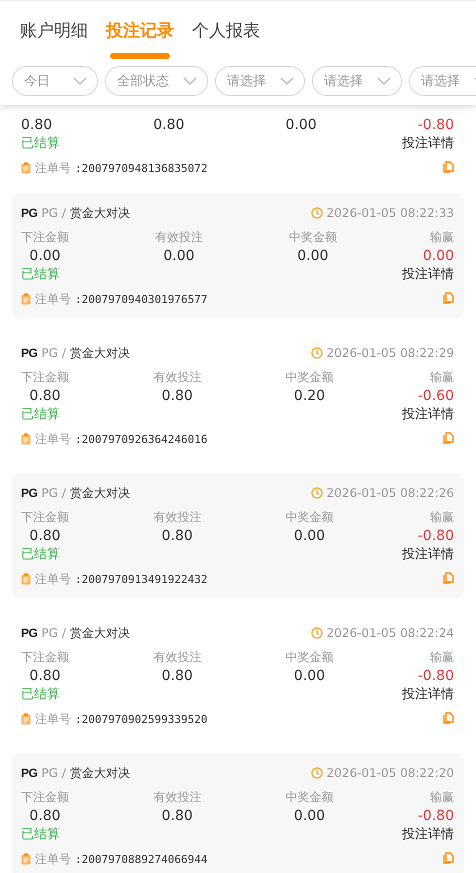 The image size is (476, 873). Describe the element at coordinates (310, 396) in the screenshot. I see `amount-value: 0.20` at that location.